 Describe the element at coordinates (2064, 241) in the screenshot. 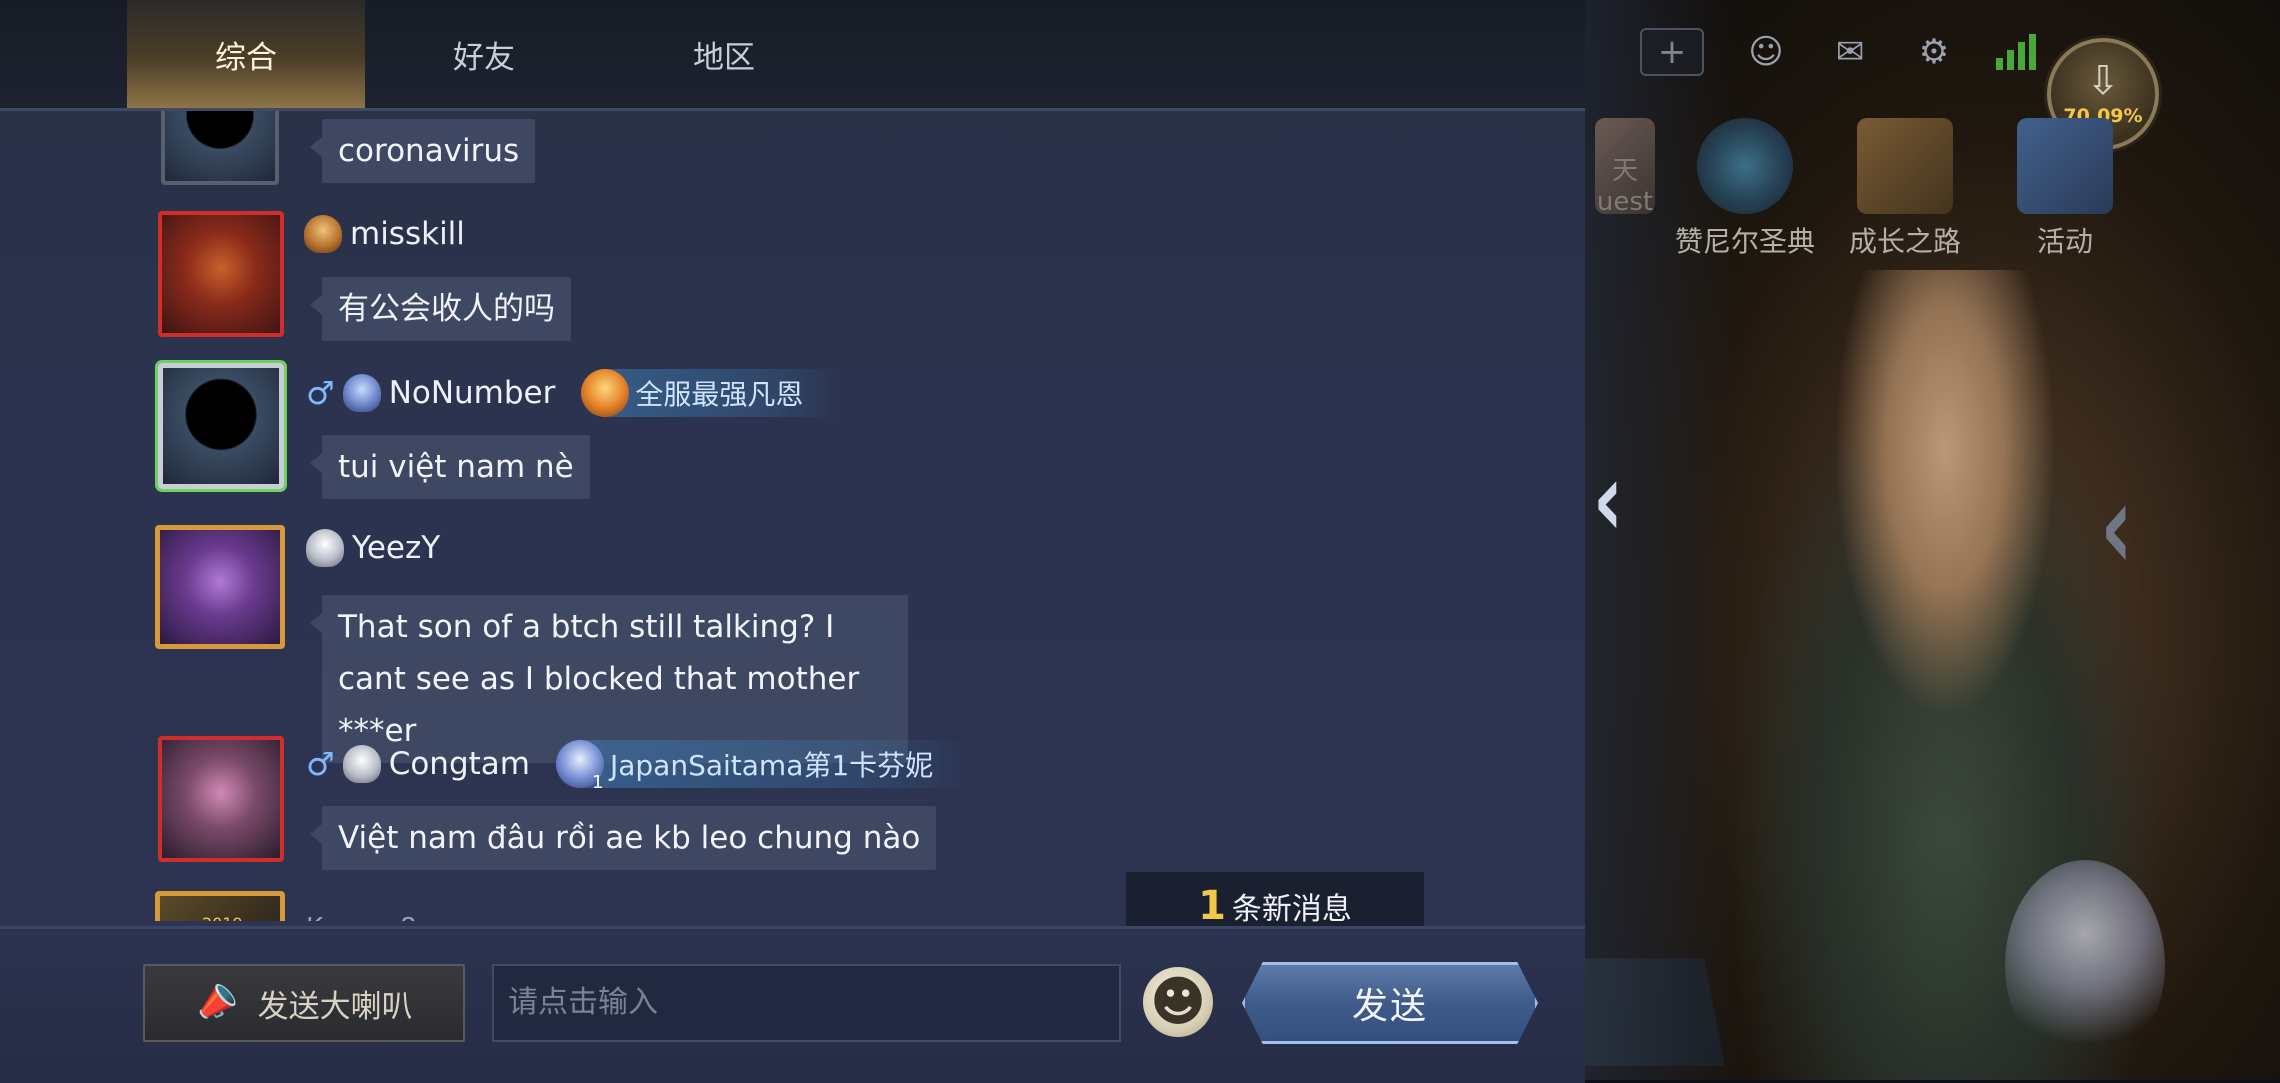

I see `feature-label: 活动` at that location.